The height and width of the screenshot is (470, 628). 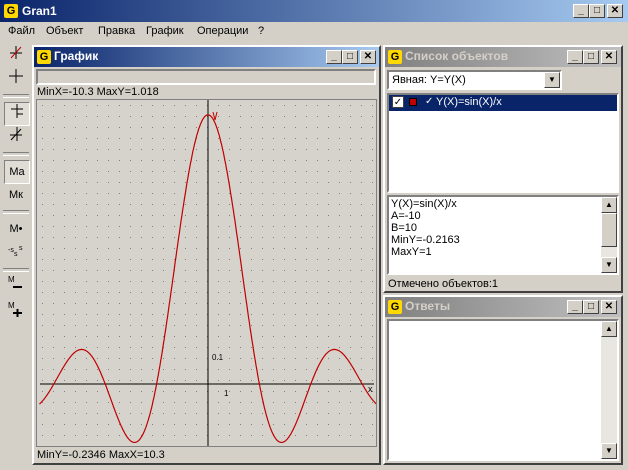 I want to click on menu-bar: Файл Объект Правка График Операции ?, so click(x=314, y=31).